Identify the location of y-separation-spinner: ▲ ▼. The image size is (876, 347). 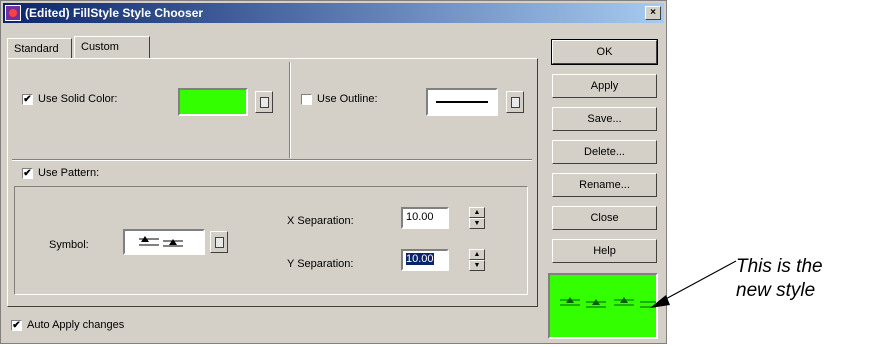
(477, 260).